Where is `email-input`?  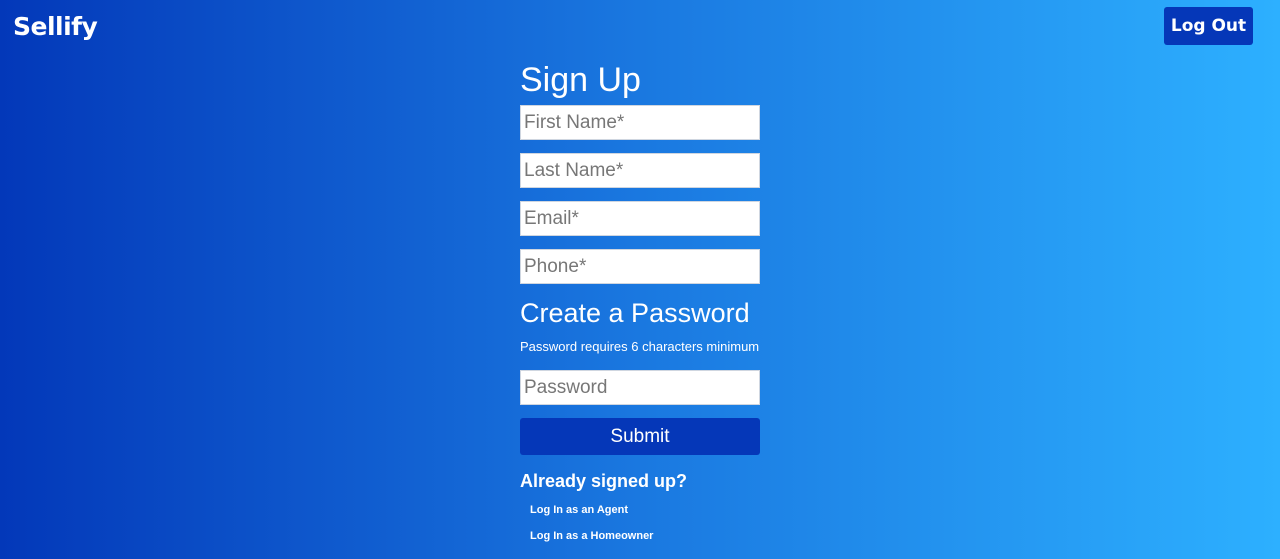 email-input is located at coordinates (640, 218).